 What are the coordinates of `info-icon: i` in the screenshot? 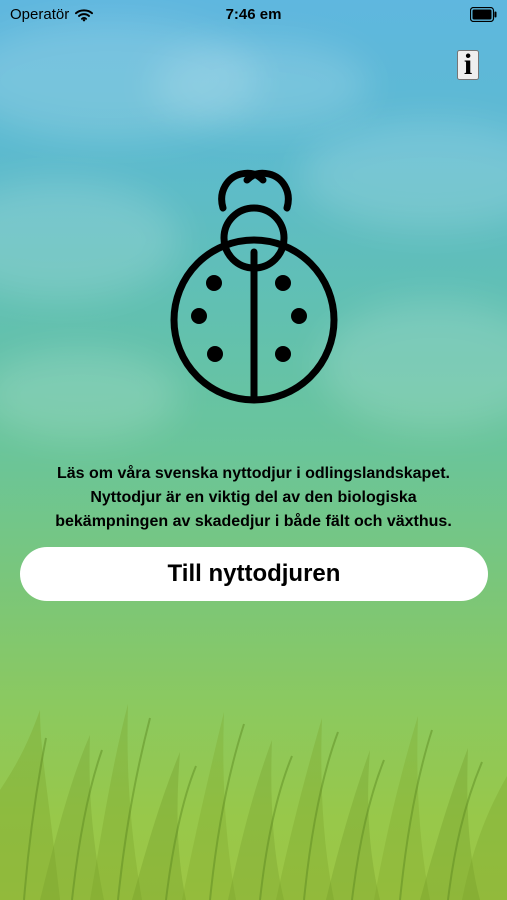 It's located at (468, 64).